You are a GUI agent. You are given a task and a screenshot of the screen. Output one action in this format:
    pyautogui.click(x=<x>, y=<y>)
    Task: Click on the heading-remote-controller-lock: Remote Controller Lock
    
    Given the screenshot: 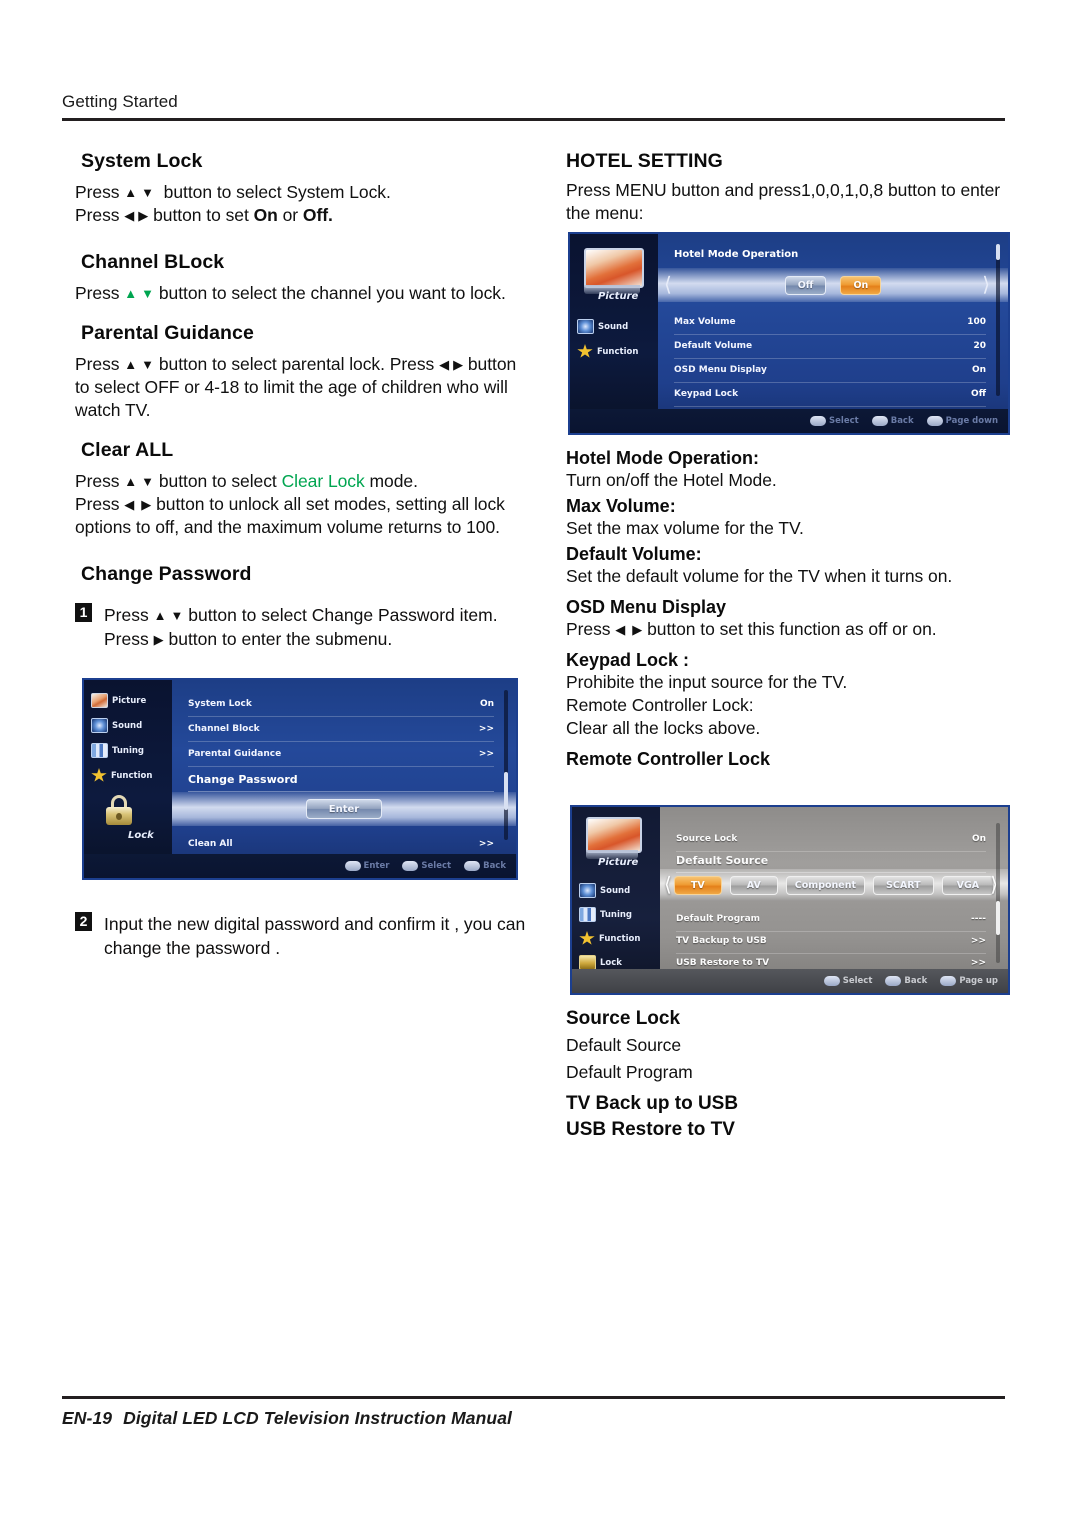 What is the action you would take?
    pyautogui.click(x=668, y=759)
    